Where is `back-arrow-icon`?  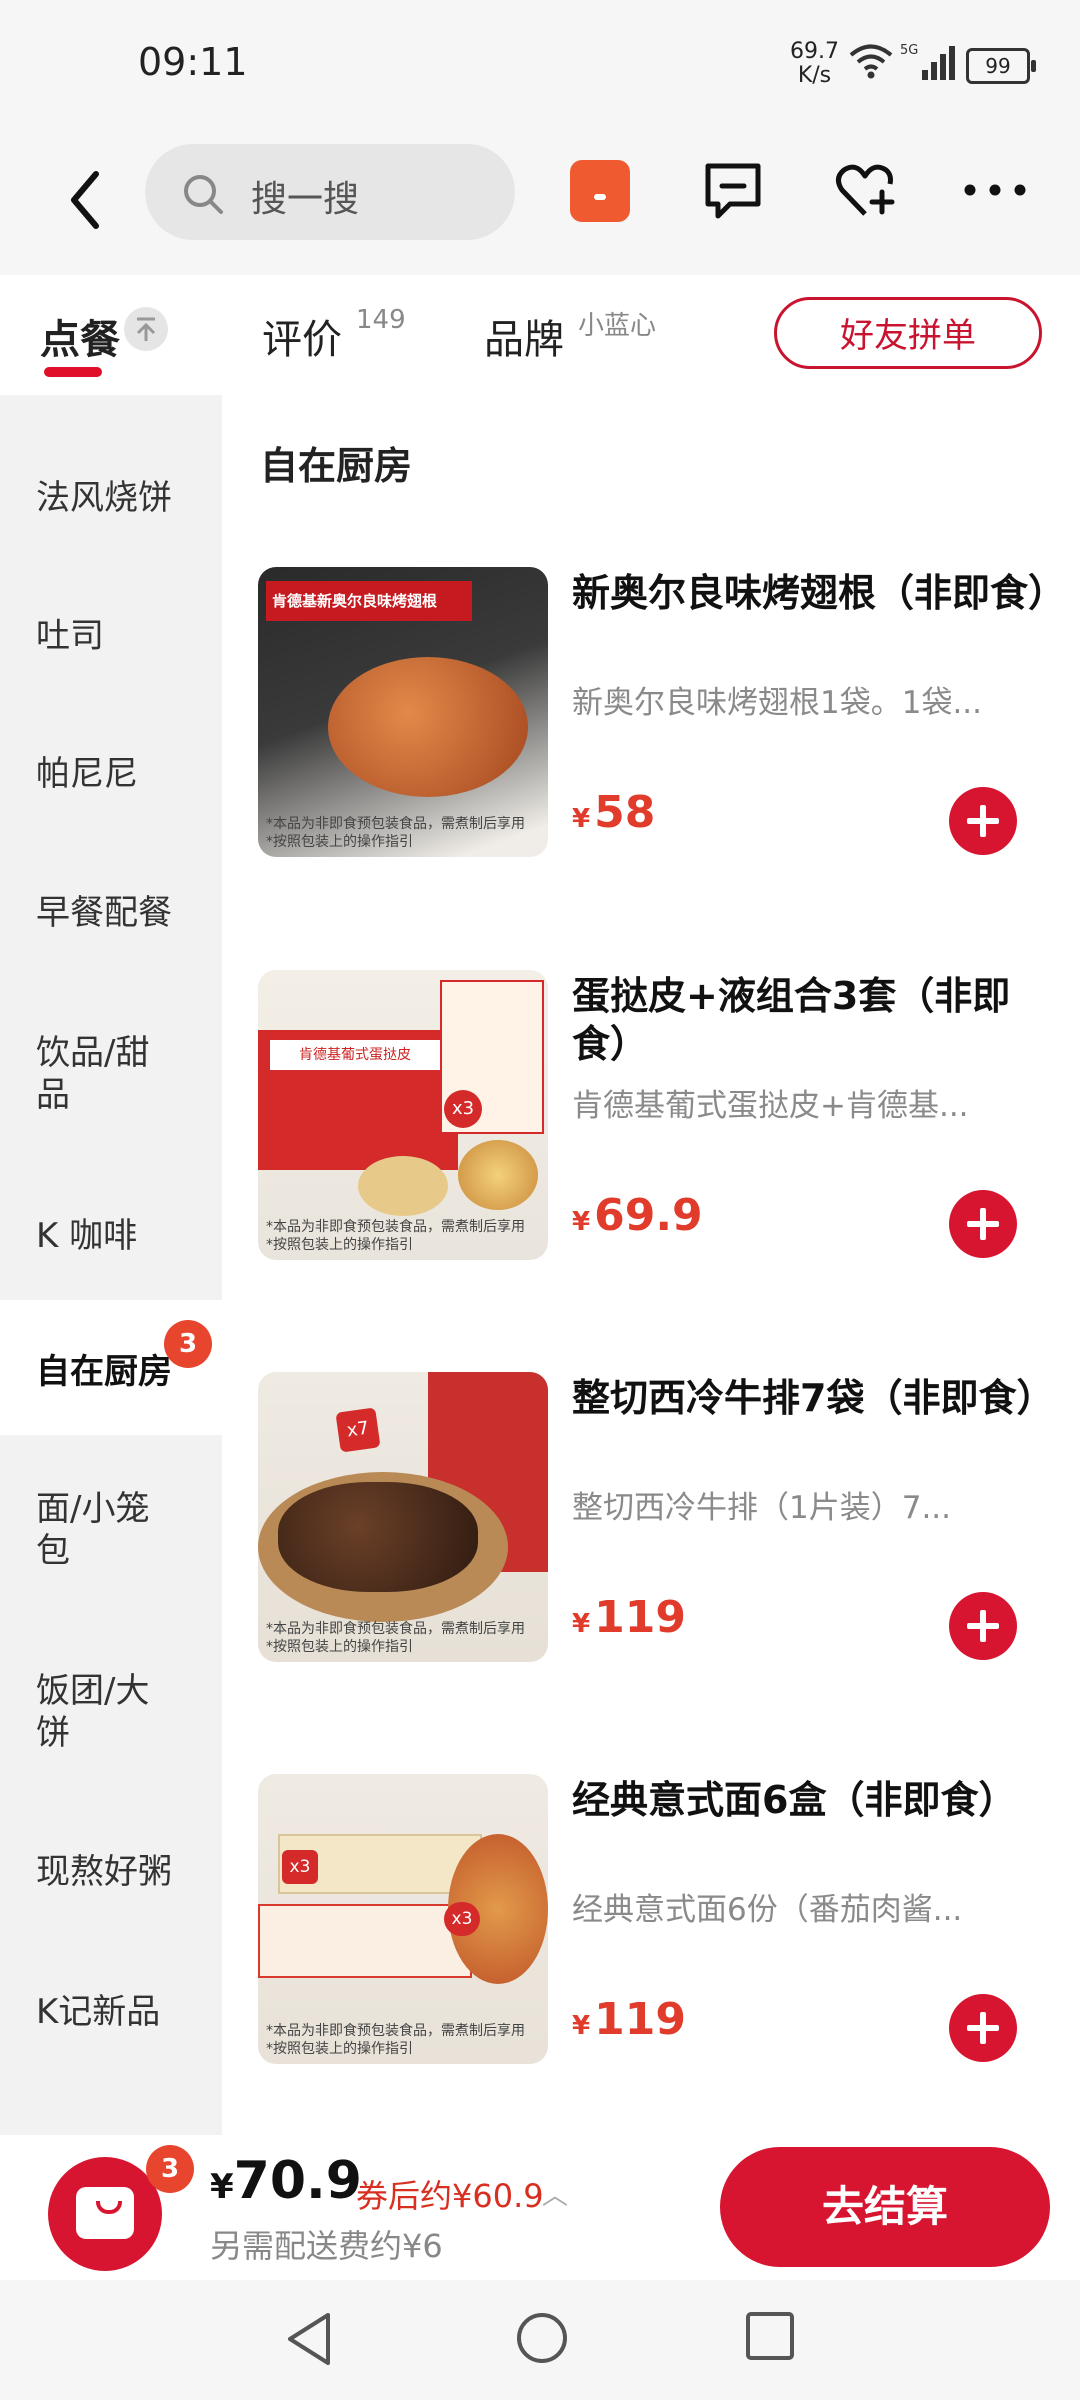
back-arrow-icon is located at coordinates (86, 200).